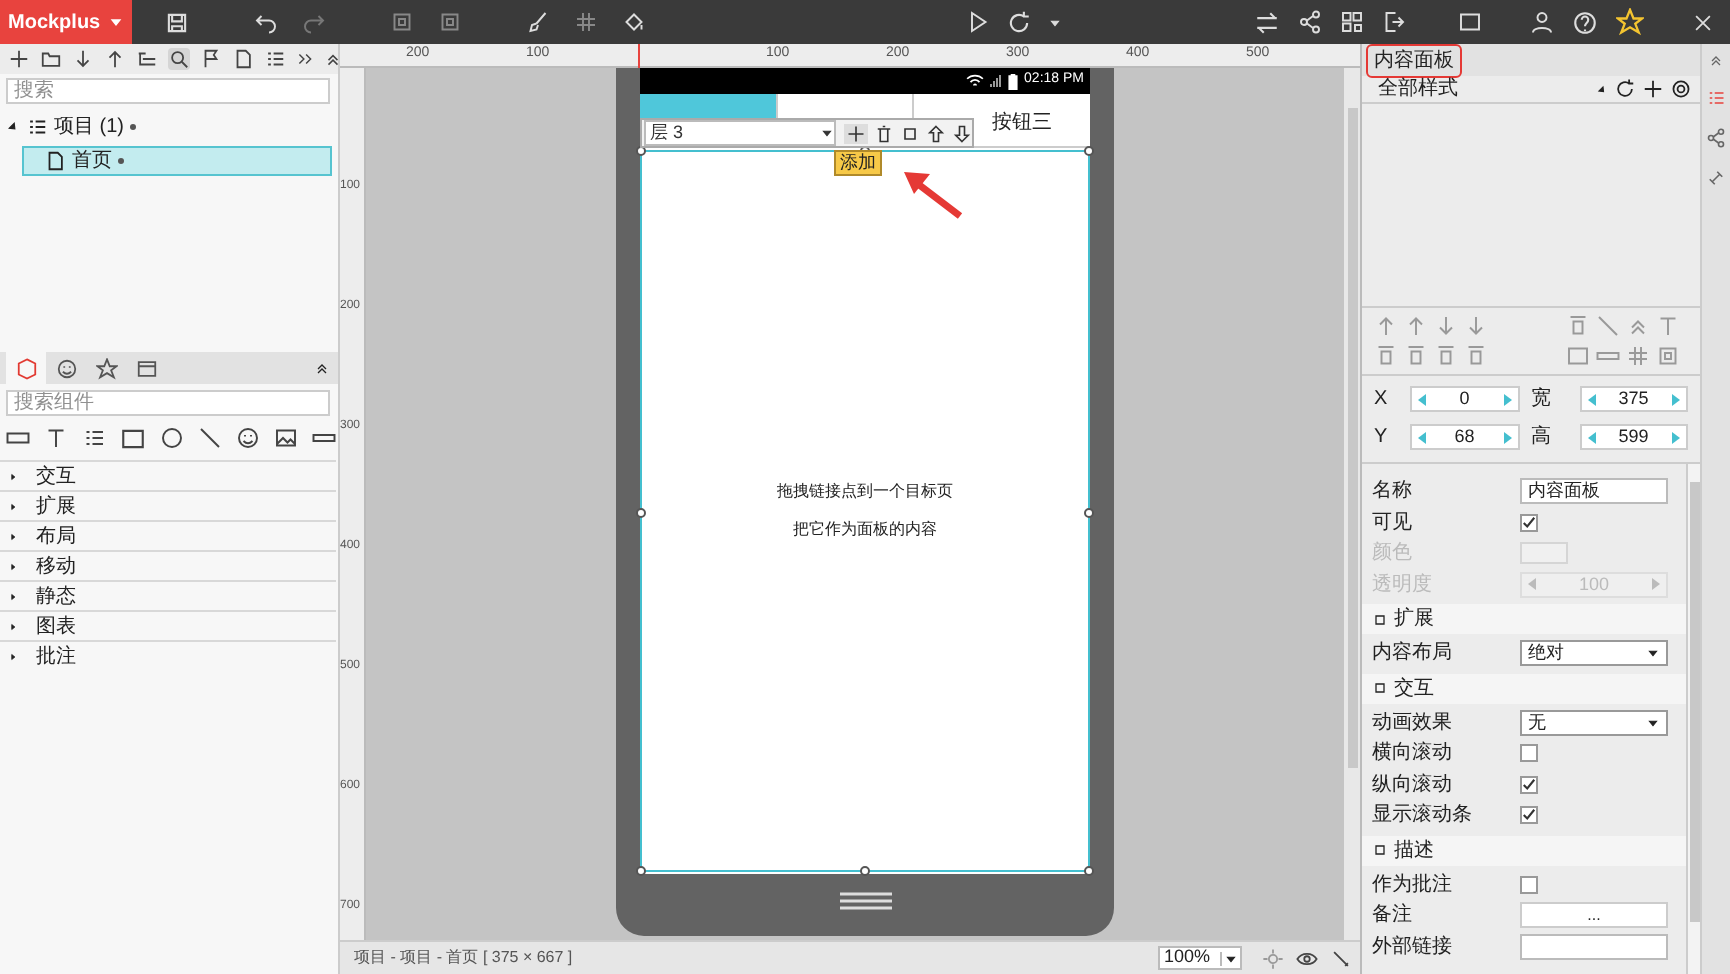 The image size is (1730, 974). What do you see at coordinates (83, 59) in the screenshot?
I see `move-down-icon` at bounding box center [83, 59].